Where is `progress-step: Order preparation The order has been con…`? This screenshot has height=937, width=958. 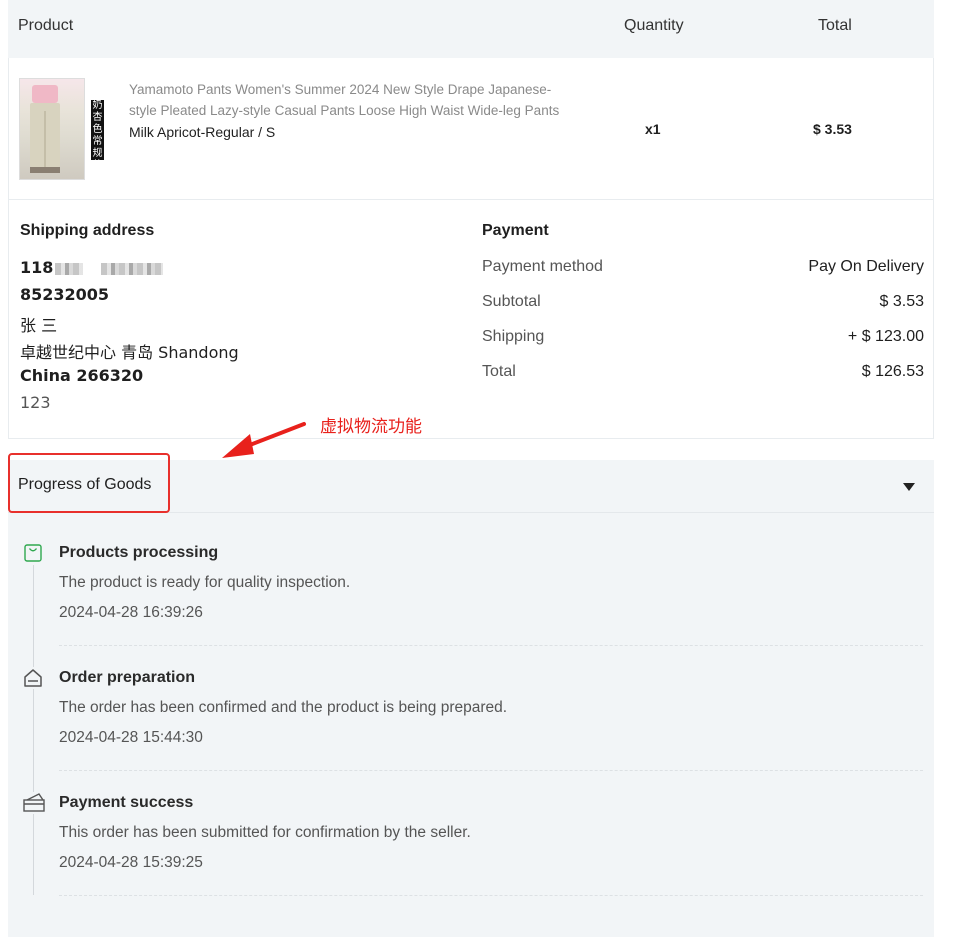
progress-step: Order preparation The order has been con… is located at coordinates (471, 729).